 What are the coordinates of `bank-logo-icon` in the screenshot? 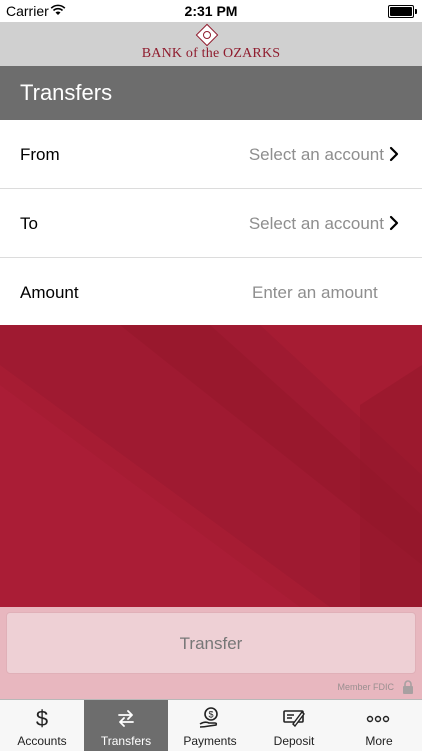 It's located at (207, 35).